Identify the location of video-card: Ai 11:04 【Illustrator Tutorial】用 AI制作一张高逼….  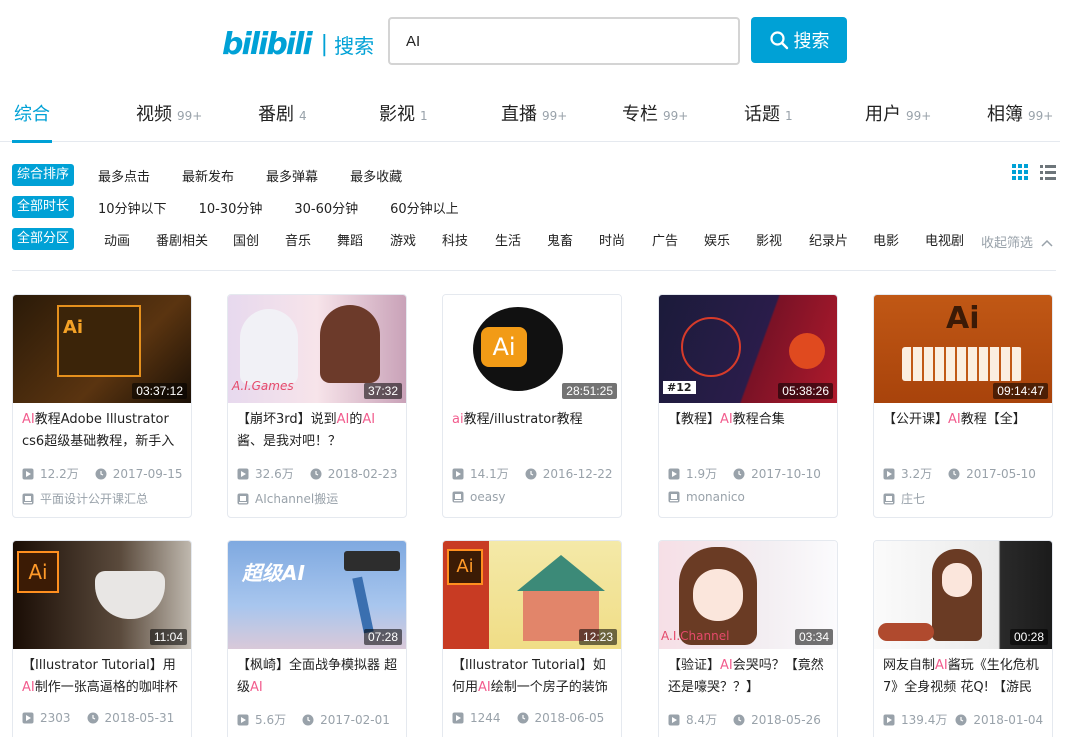
(102, 638).